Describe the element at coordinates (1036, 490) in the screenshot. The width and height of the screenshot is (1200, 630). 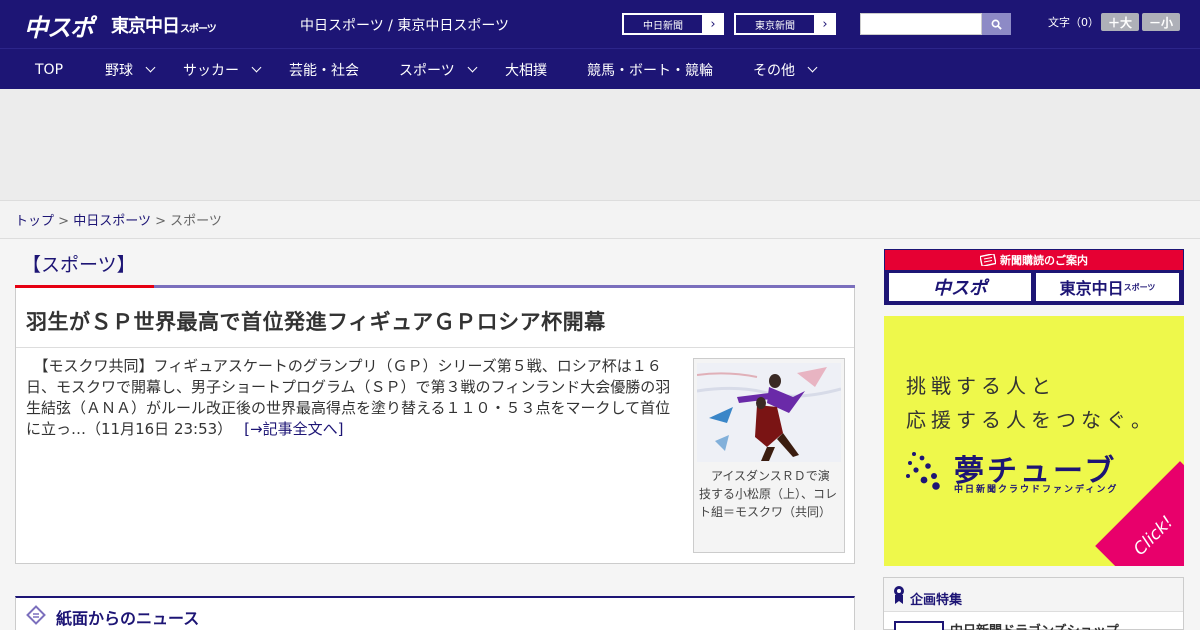
I see `ad-brand-subtitle: 中日新聞クラウドファンディング` at that location.